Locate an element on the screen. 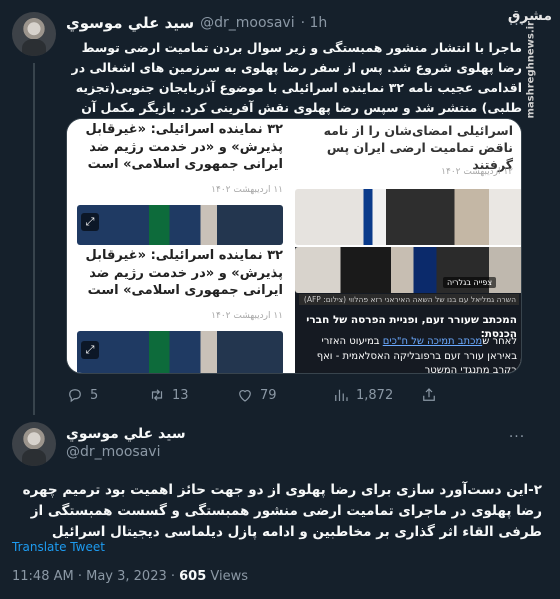 This screenshot has width=560, height=599. views-button: 1,872 is located at coordinates (362, 395).